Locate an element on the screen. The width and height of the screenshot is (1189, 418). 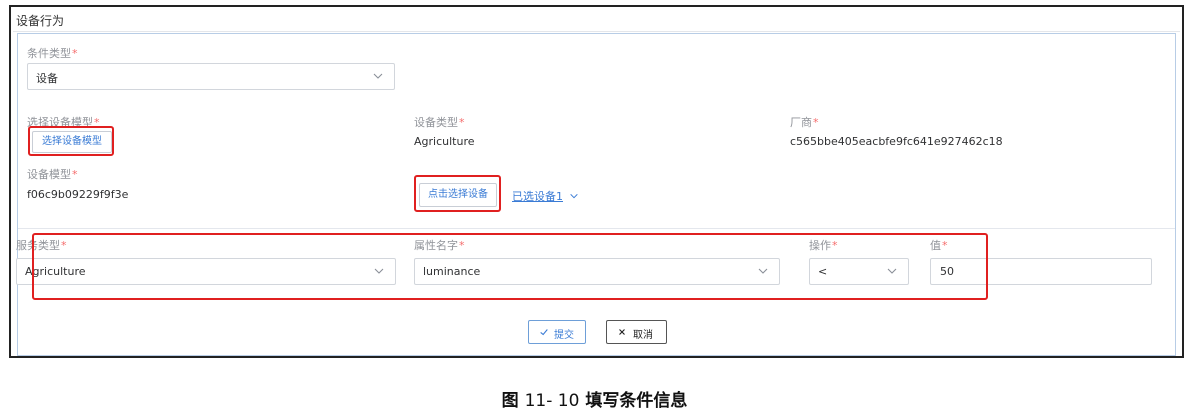
close-icon is located at coordinates (622, 332).